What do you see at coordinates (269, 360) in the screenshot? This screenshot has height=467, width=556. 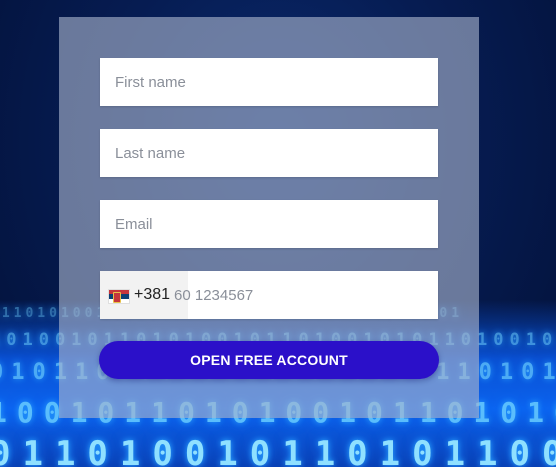 I see `open-free-account-button: OPEN FREE ACCOUNT` at bounding box center [269, 360].